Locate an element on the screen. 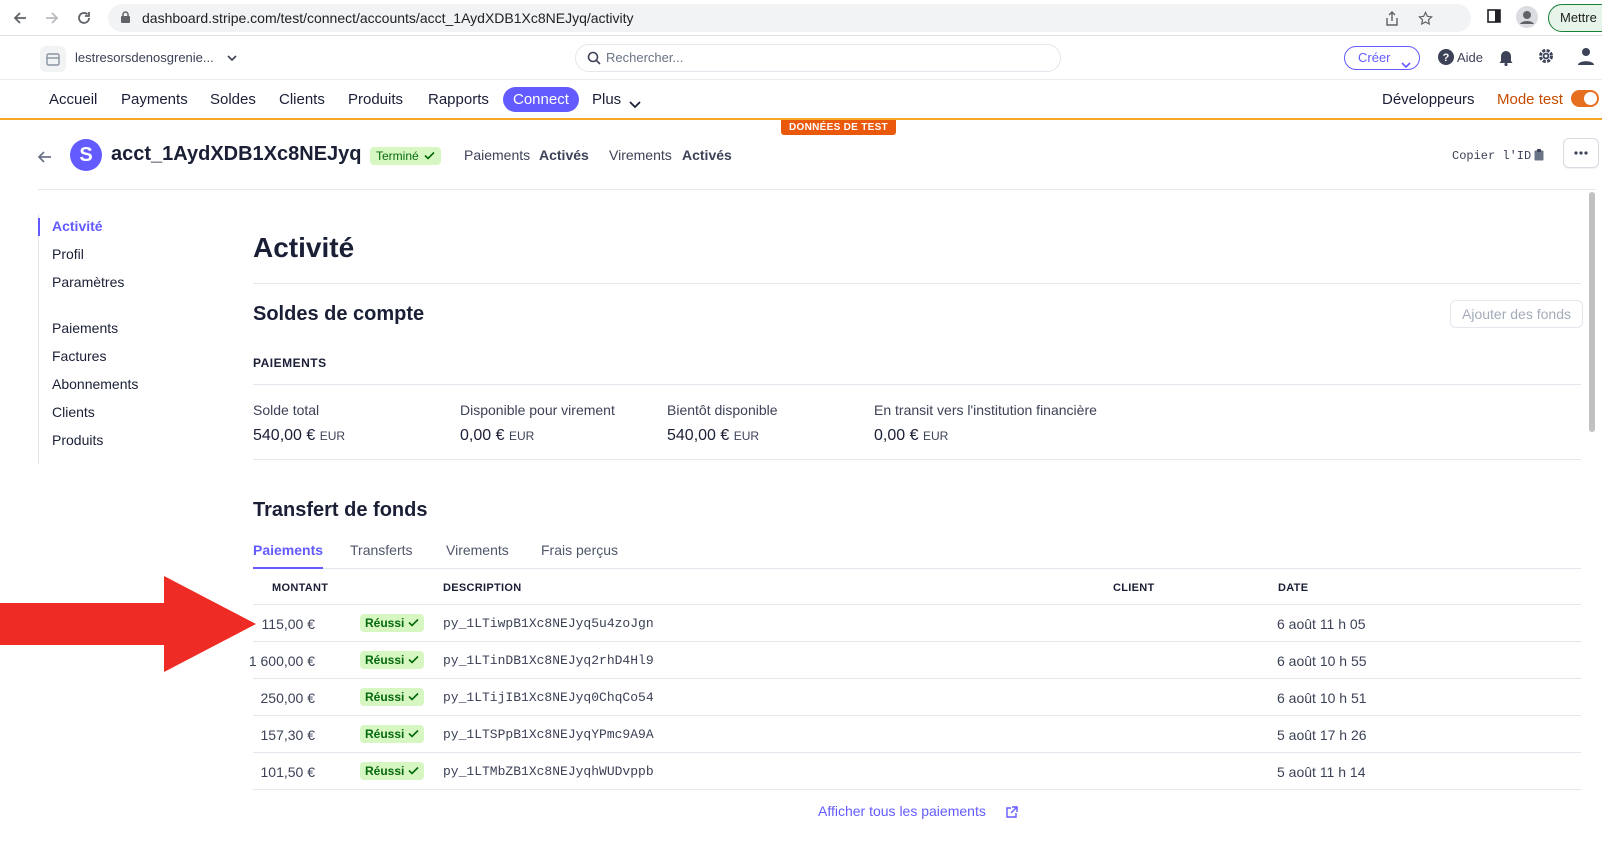 The width and height of the screenshot is (1602, 856). balances-title: Soldes de compte is located at coordinates (339, 314).